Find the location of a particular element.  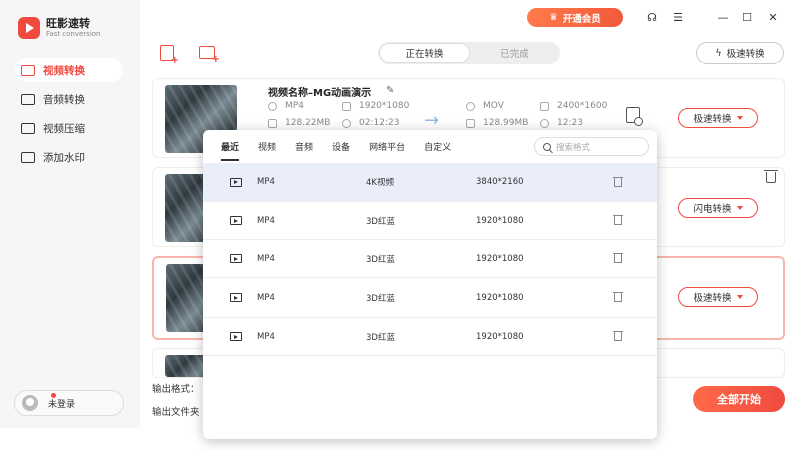

output-format-label: 输出格式： is located at coordinates (176, 389).